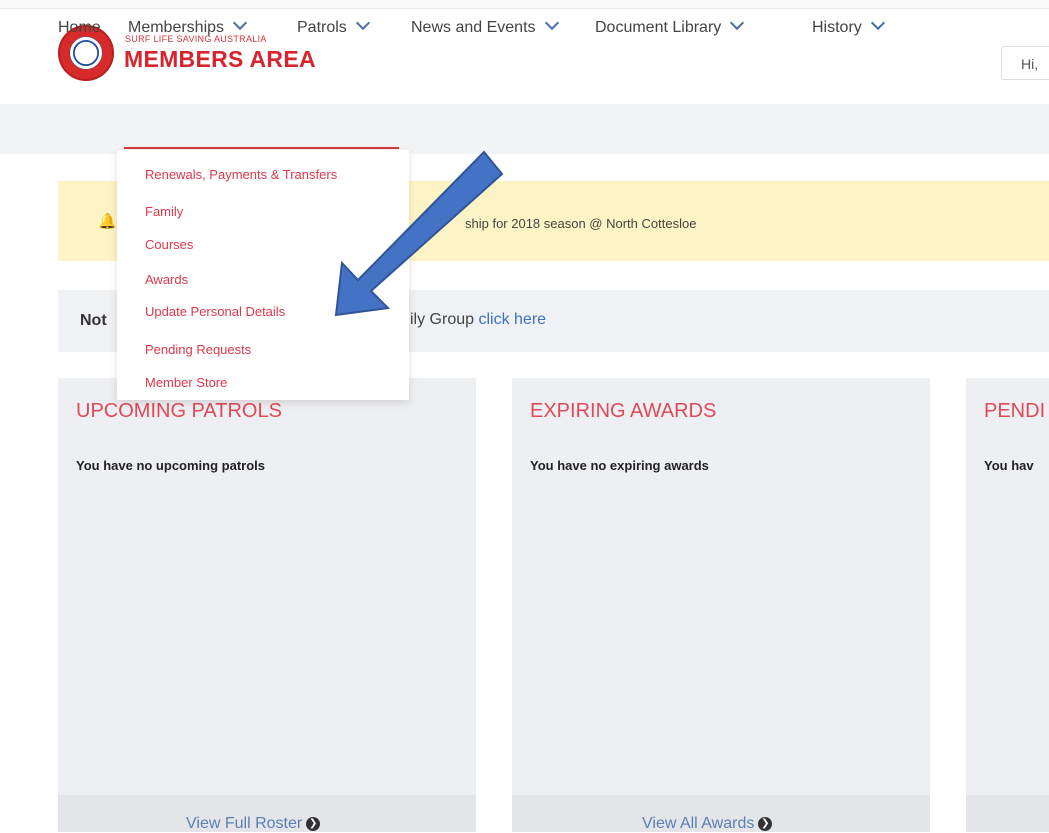 This screenshot has width=1049, height=833. I want to click on view-all-awards-link: View All Awards ❯, so click(707, 824).